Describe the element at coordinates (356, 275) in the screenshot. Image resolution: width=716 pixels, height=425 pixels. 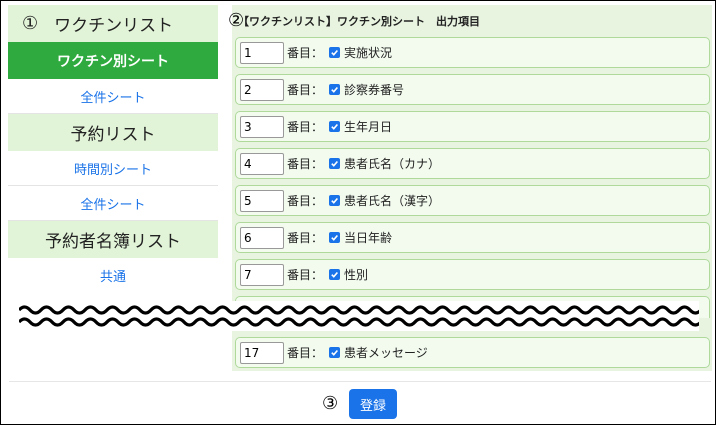
I see `item-label: 性別` at that location.